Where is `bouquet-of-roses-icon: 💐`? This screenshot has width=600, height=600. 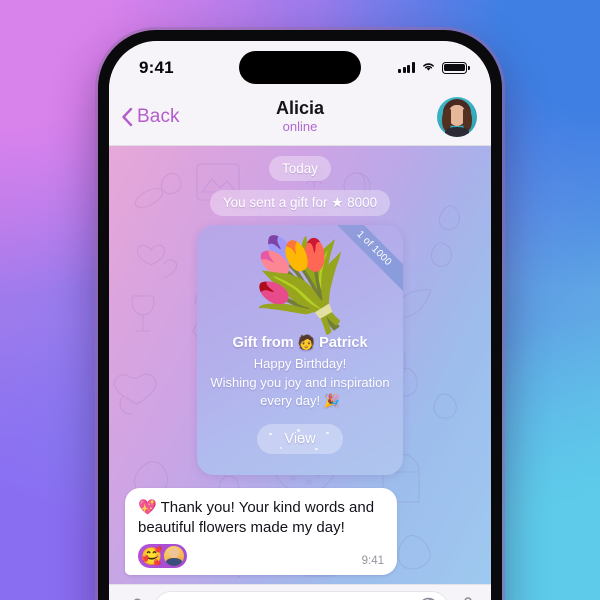
bouquet-of-roses-icon: 💐 is located at coordinates (300, 284).